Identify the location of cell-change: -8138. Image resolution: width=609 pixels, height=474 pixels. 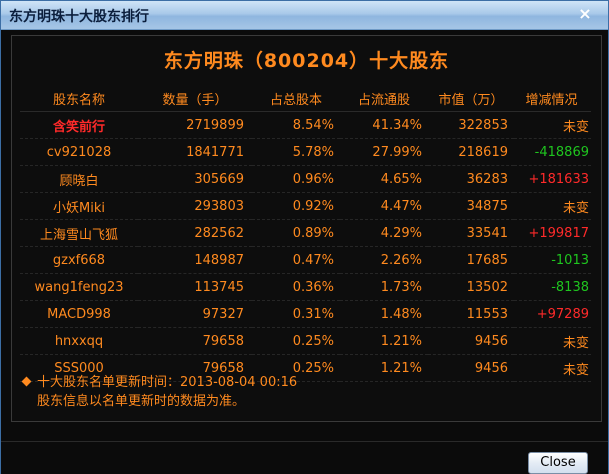
(552, 287).